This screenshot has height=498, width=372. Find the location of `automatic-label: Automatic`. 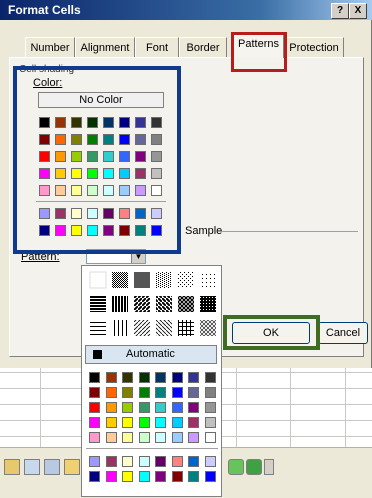

automatic-label: Automatic is located at coordinates (150, 354).